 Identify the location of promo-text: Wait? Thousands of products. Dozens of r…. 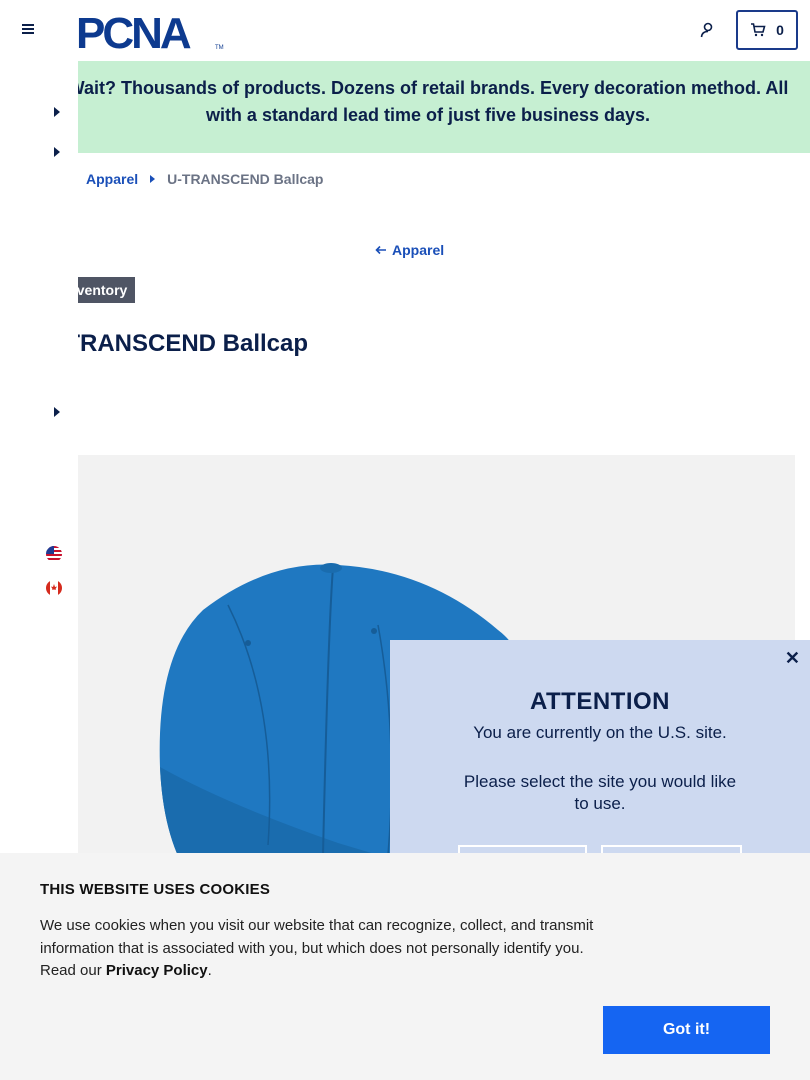
(428, 101).